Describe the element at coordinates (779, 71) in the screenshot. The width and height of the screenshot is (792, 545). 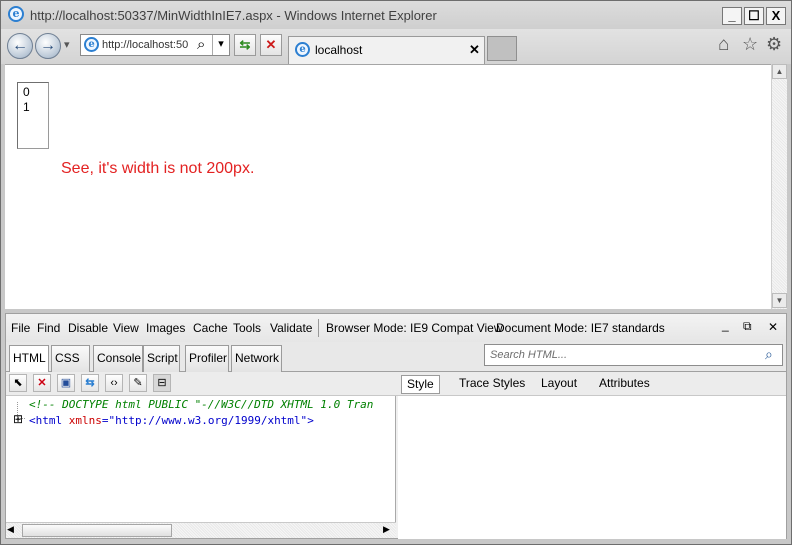
I see `scroll-up-arrow-icon: ▲` at that location.